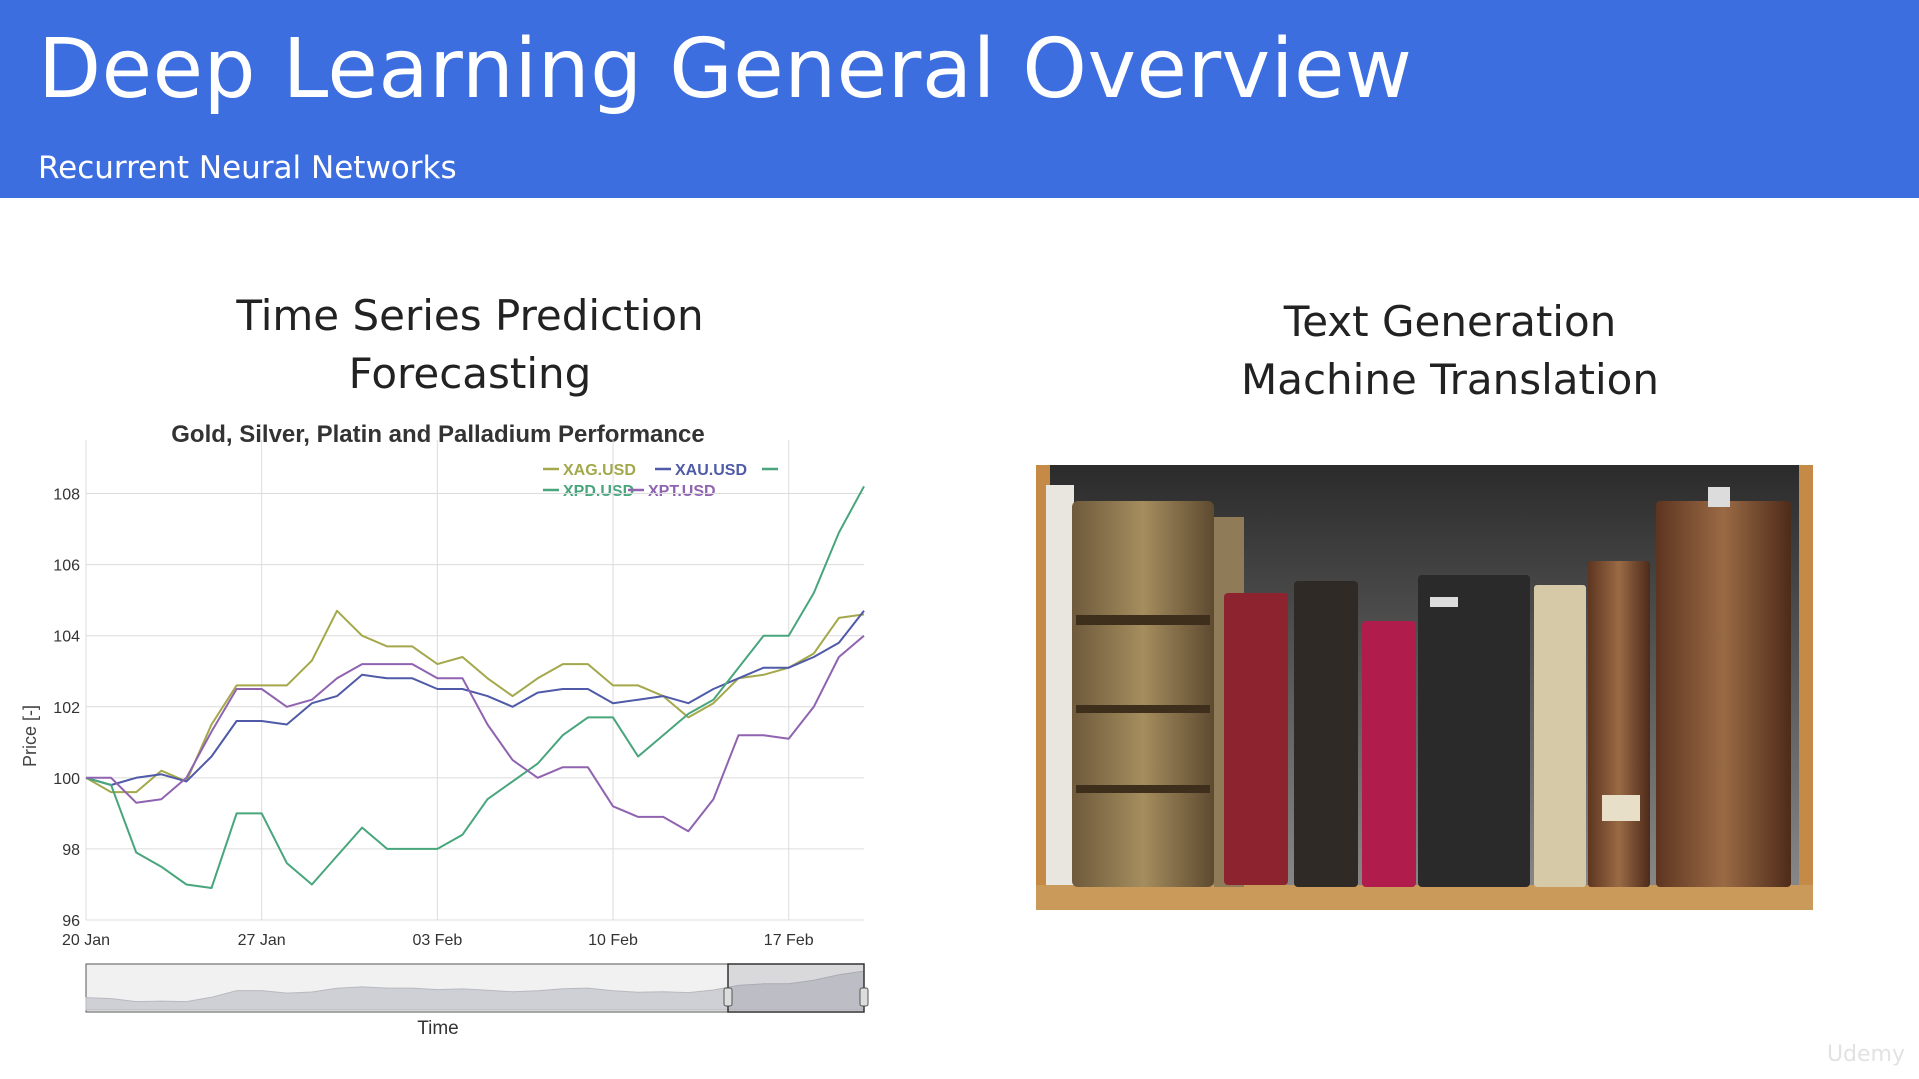 This screenshot has height=1079, width=1919. I want to click on y-tick-label: 96, so click(71, 921).